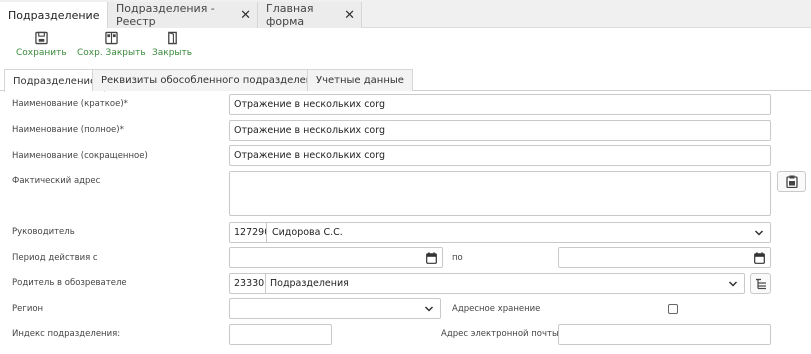 The image size is (811, 354). Describe the element at coordinates (487, 283) in the screenshot. I see `parent-select: 23330 Подразделения` at that location.